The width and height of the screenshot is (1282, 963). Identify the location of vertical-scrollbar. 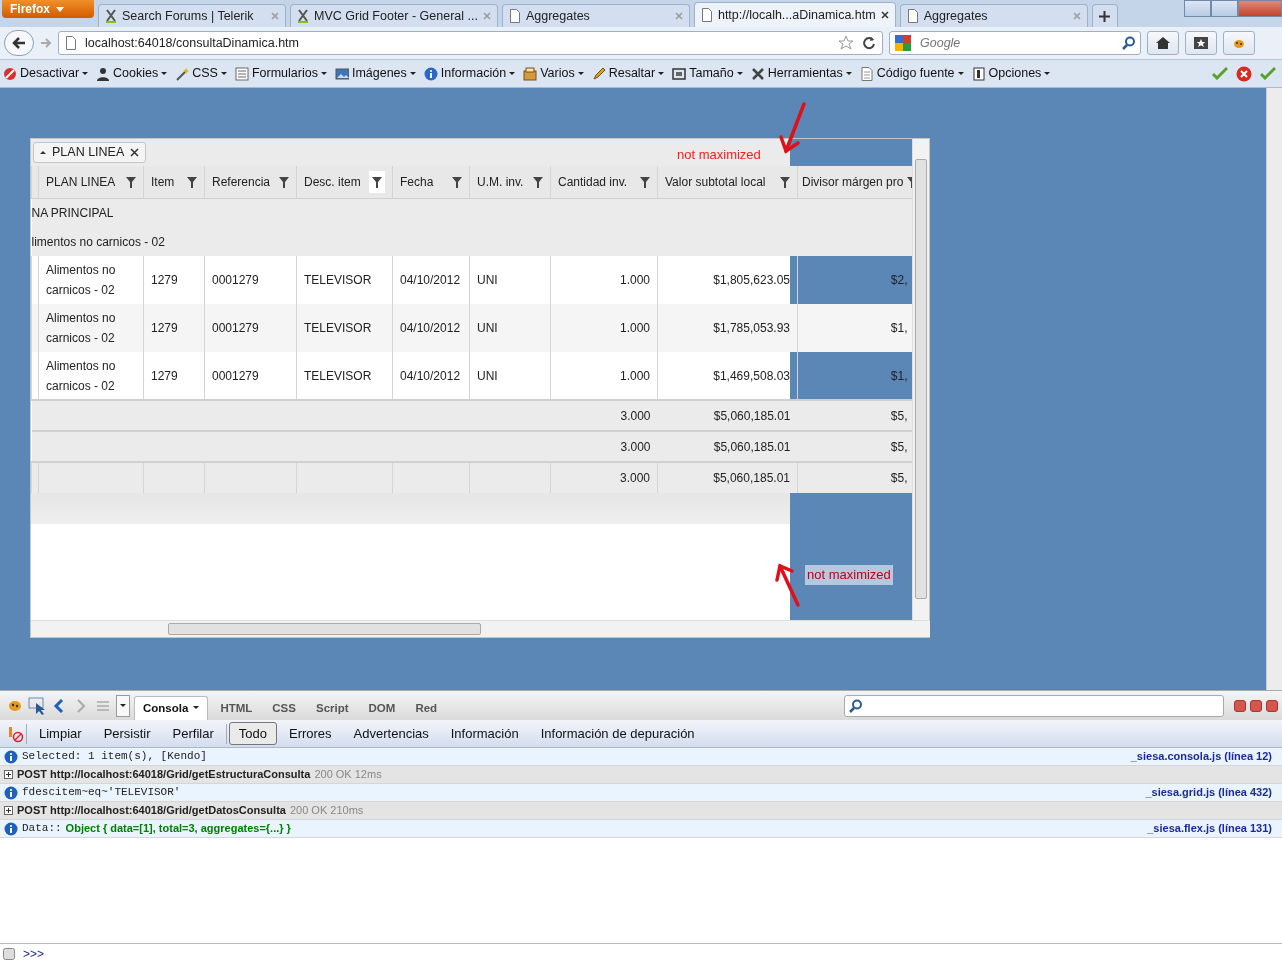
(920, 380).